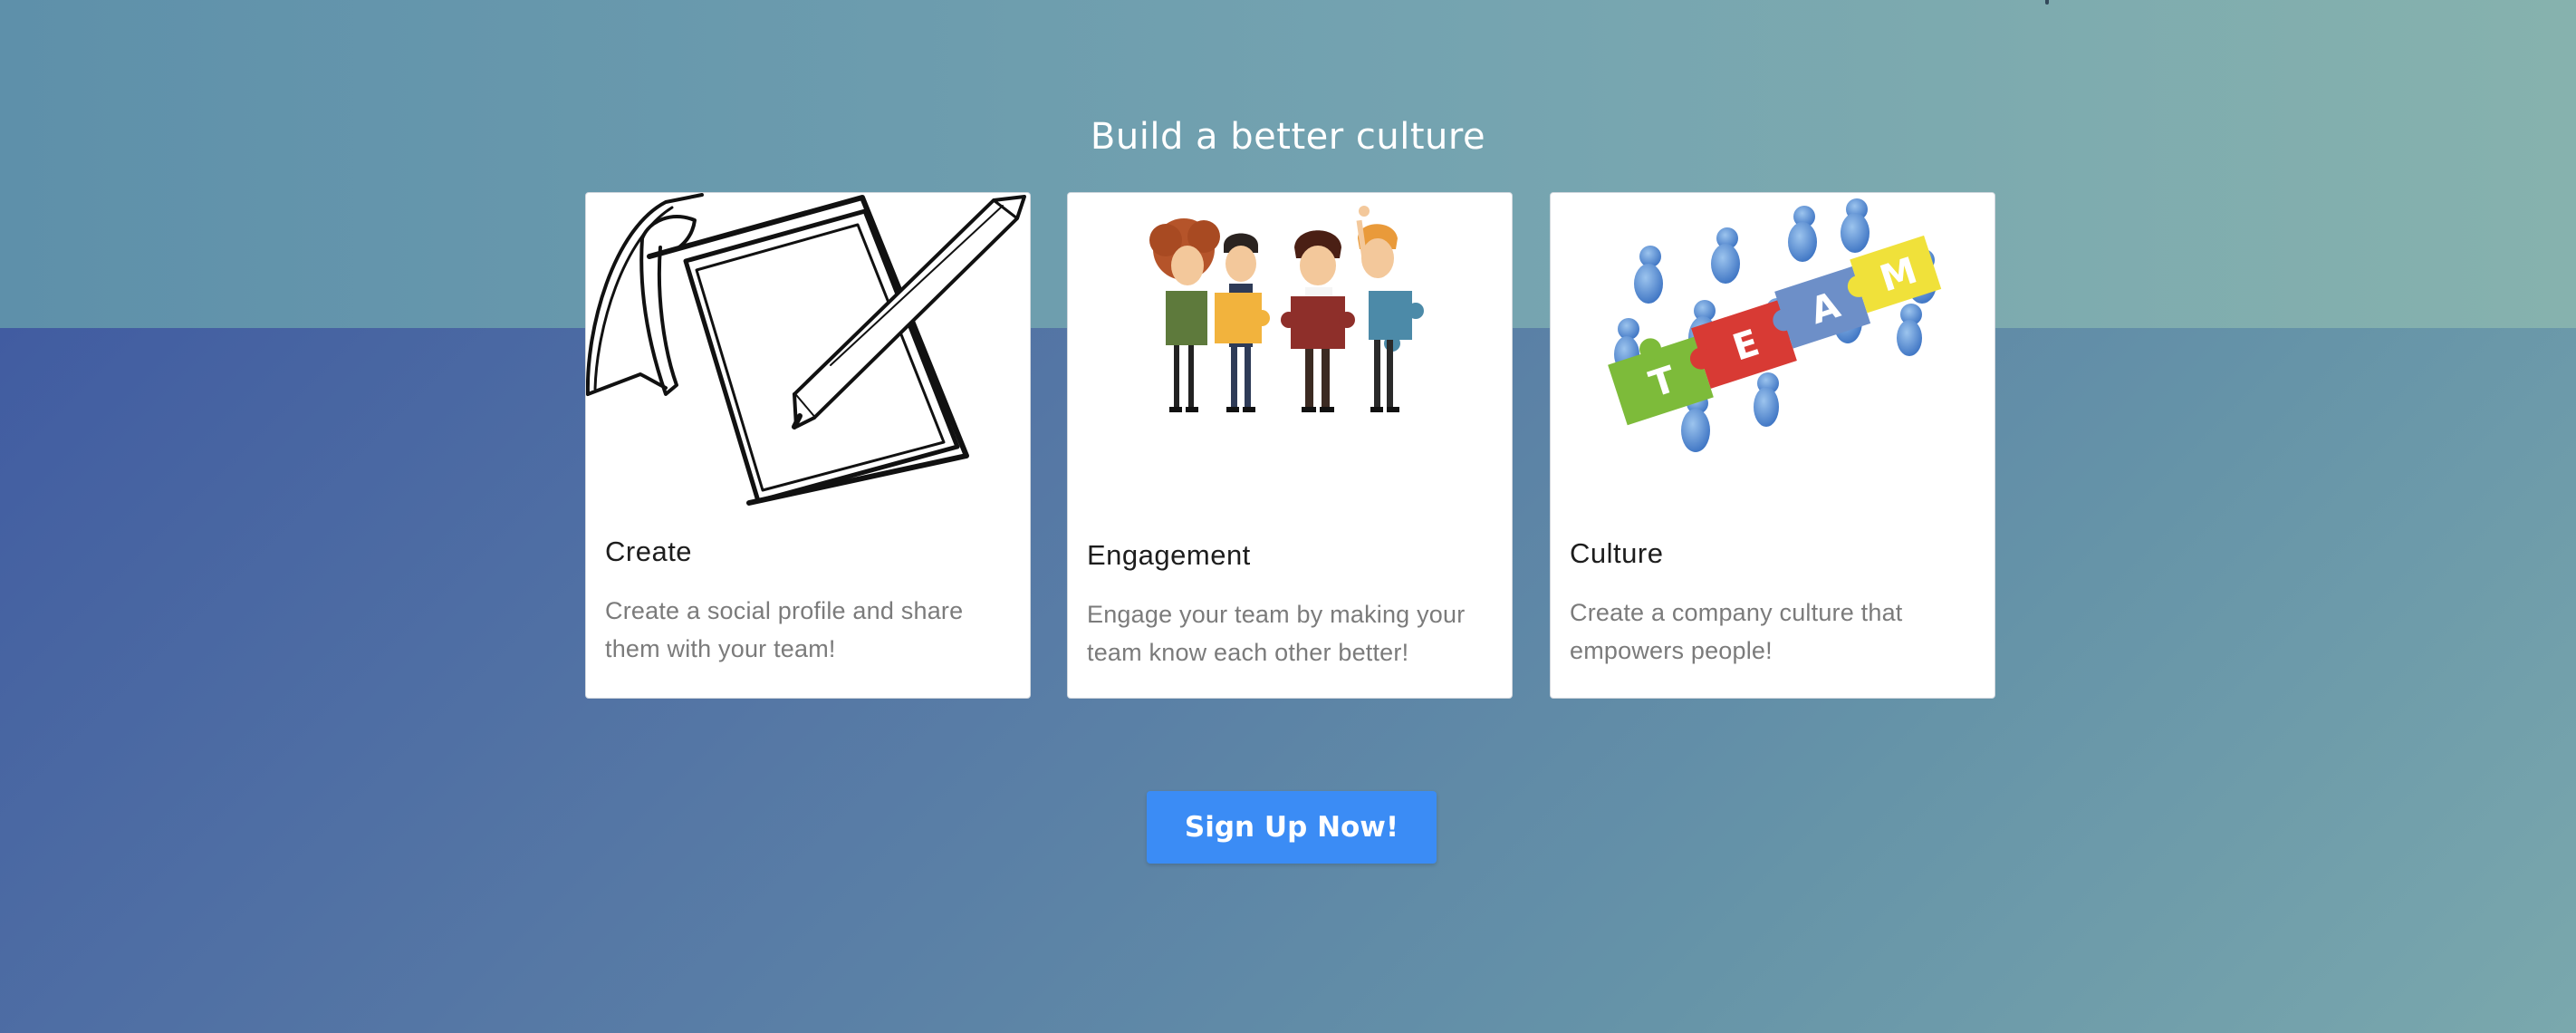 This screenshot has height=1033, width=2576. Describe the element at coordinates (808, 349) in the screenshot. I see `notebook-pencil-illustration` at that location.